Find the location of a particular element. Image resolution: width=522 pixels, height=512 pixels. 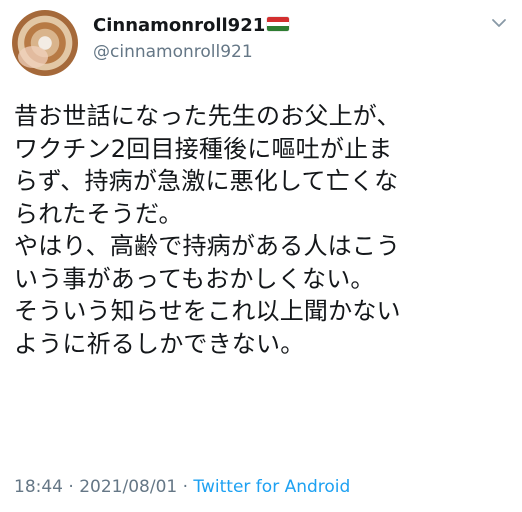

tweet-line: ワクチン2回目接種後に嘔吐が止ま is located at coordinates (203, 148).